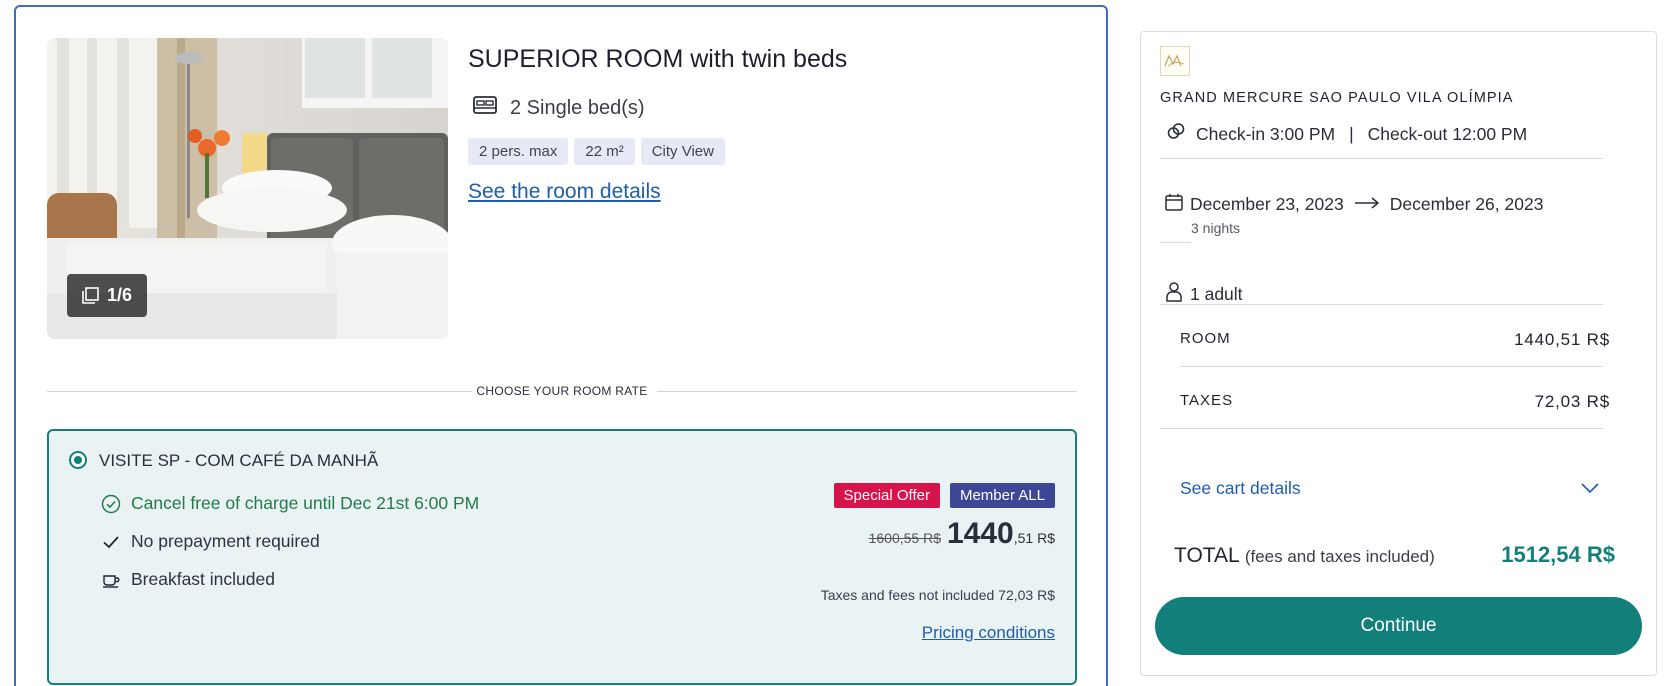 This screenshot has width=1671, height=686. What do you see at coordinates (239, 460) in the screenshot?
I see `rate-name: VISITE SP - COM CAFÉ DA MANHÃ` at bounding box center [239, 460].